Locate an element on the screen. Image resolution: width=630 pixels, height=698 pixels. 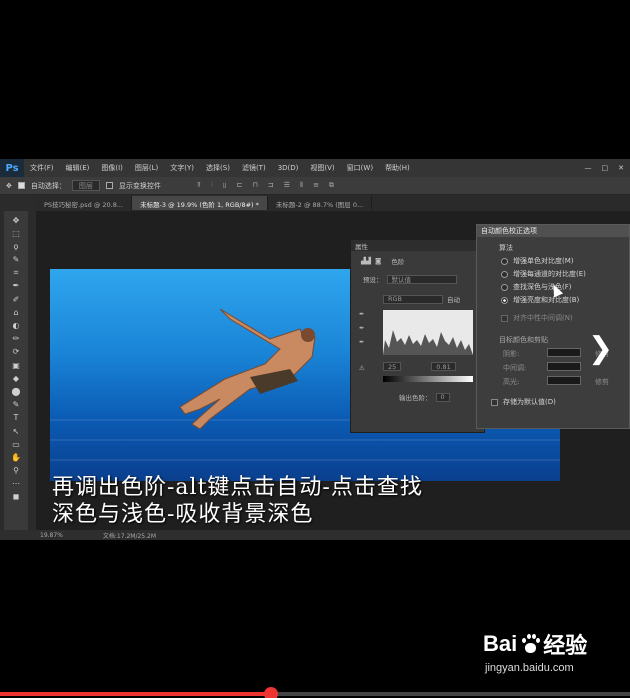
menu-edit: 编辑(E) is located at coordinates (78, 168).